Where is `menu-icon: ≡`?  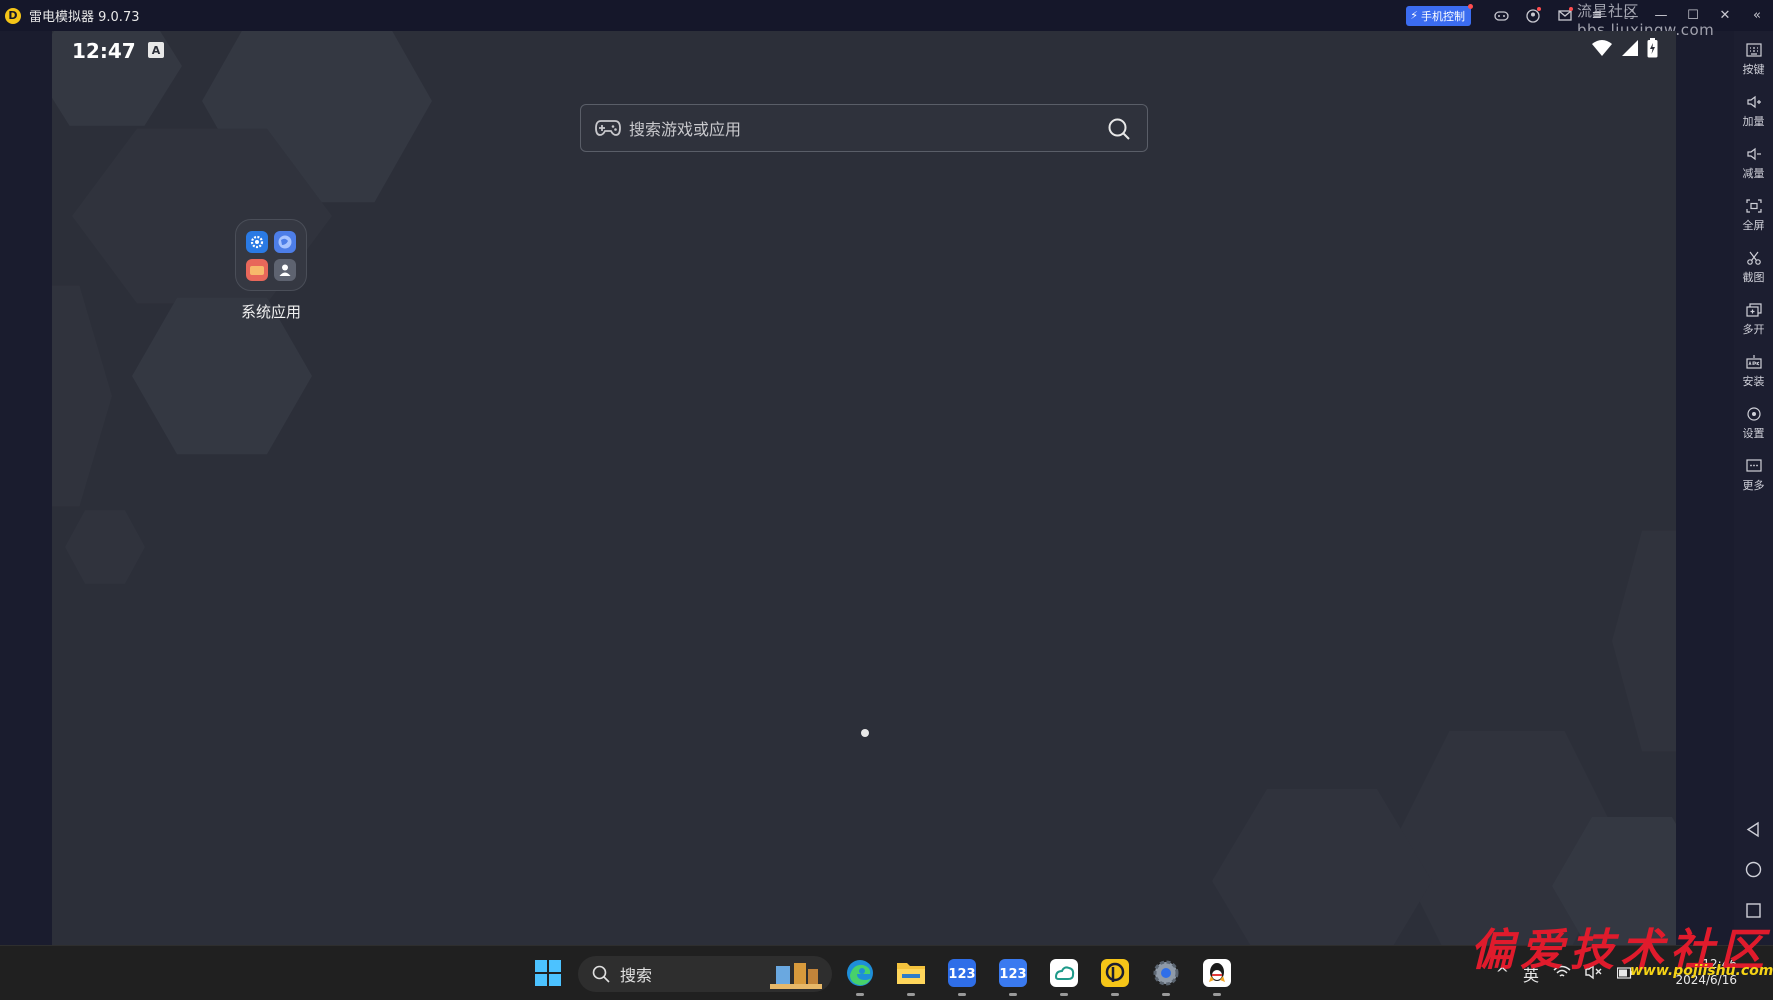 menu-icon: ≡ is located at coordinates (1597, 15).